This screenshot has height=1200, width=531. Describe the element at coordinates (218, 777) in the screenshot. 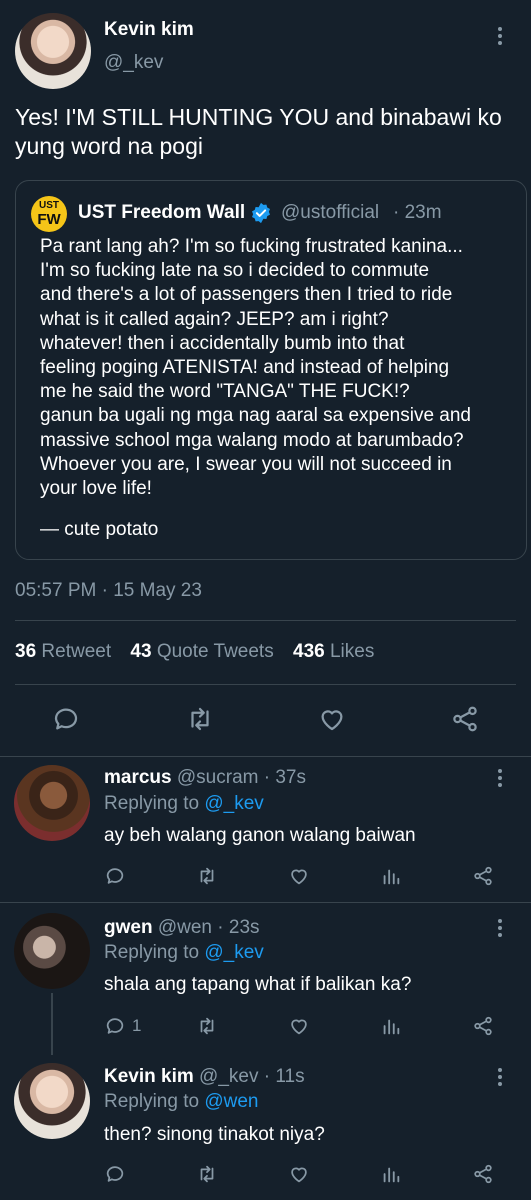

I see `reply-handle: @sucram` at that location.